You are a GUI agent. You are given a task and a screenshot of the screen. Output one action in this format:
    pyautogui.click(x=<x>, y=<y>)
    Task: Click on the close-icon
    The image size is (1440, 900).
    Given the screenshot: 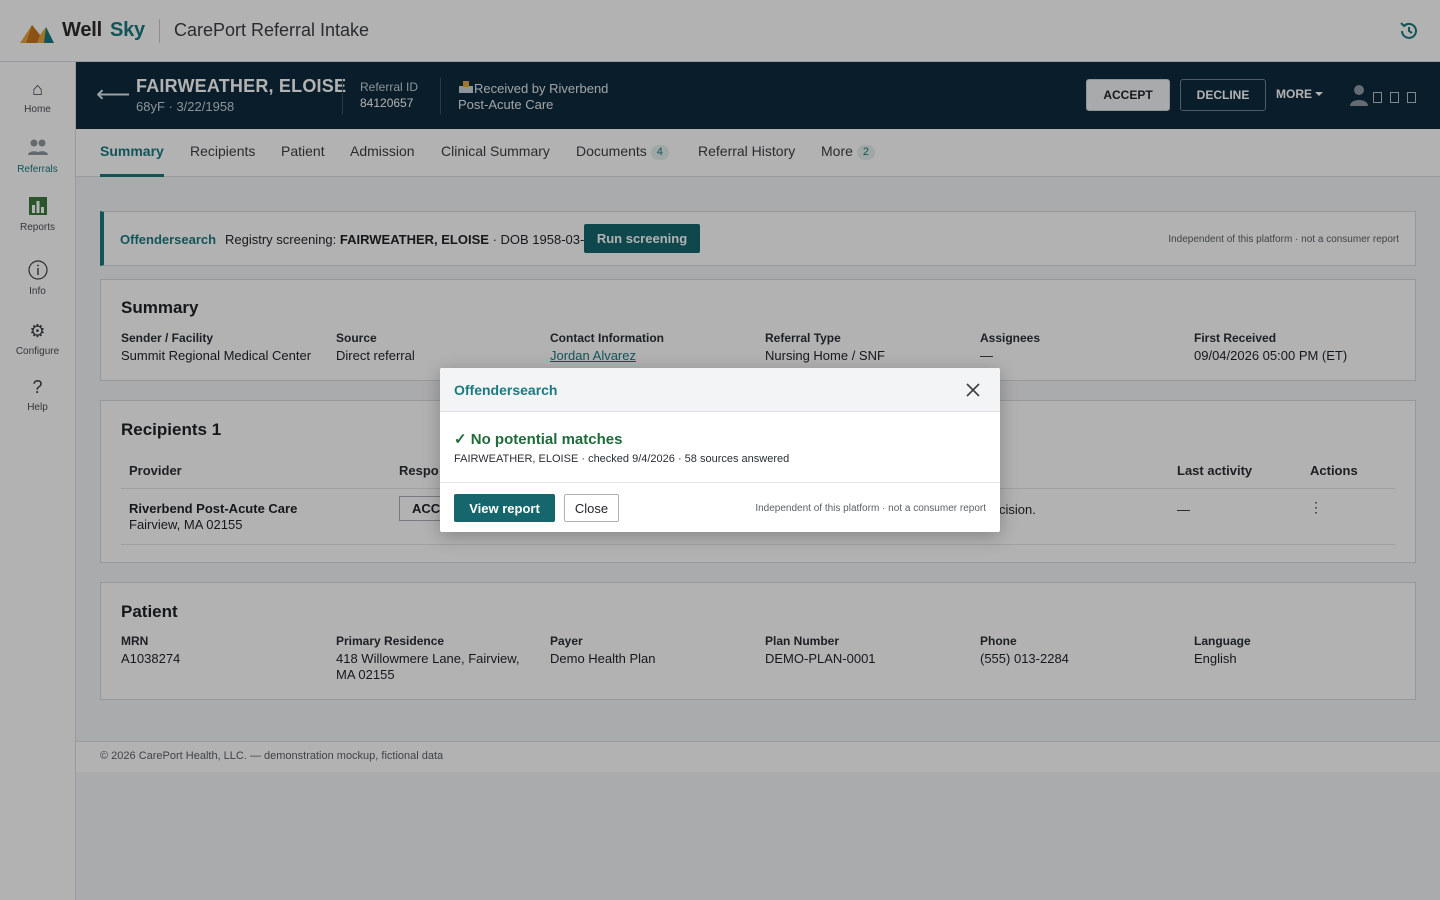 What is the action you would take?
    pyautogui.click(x=973, y=390)
    